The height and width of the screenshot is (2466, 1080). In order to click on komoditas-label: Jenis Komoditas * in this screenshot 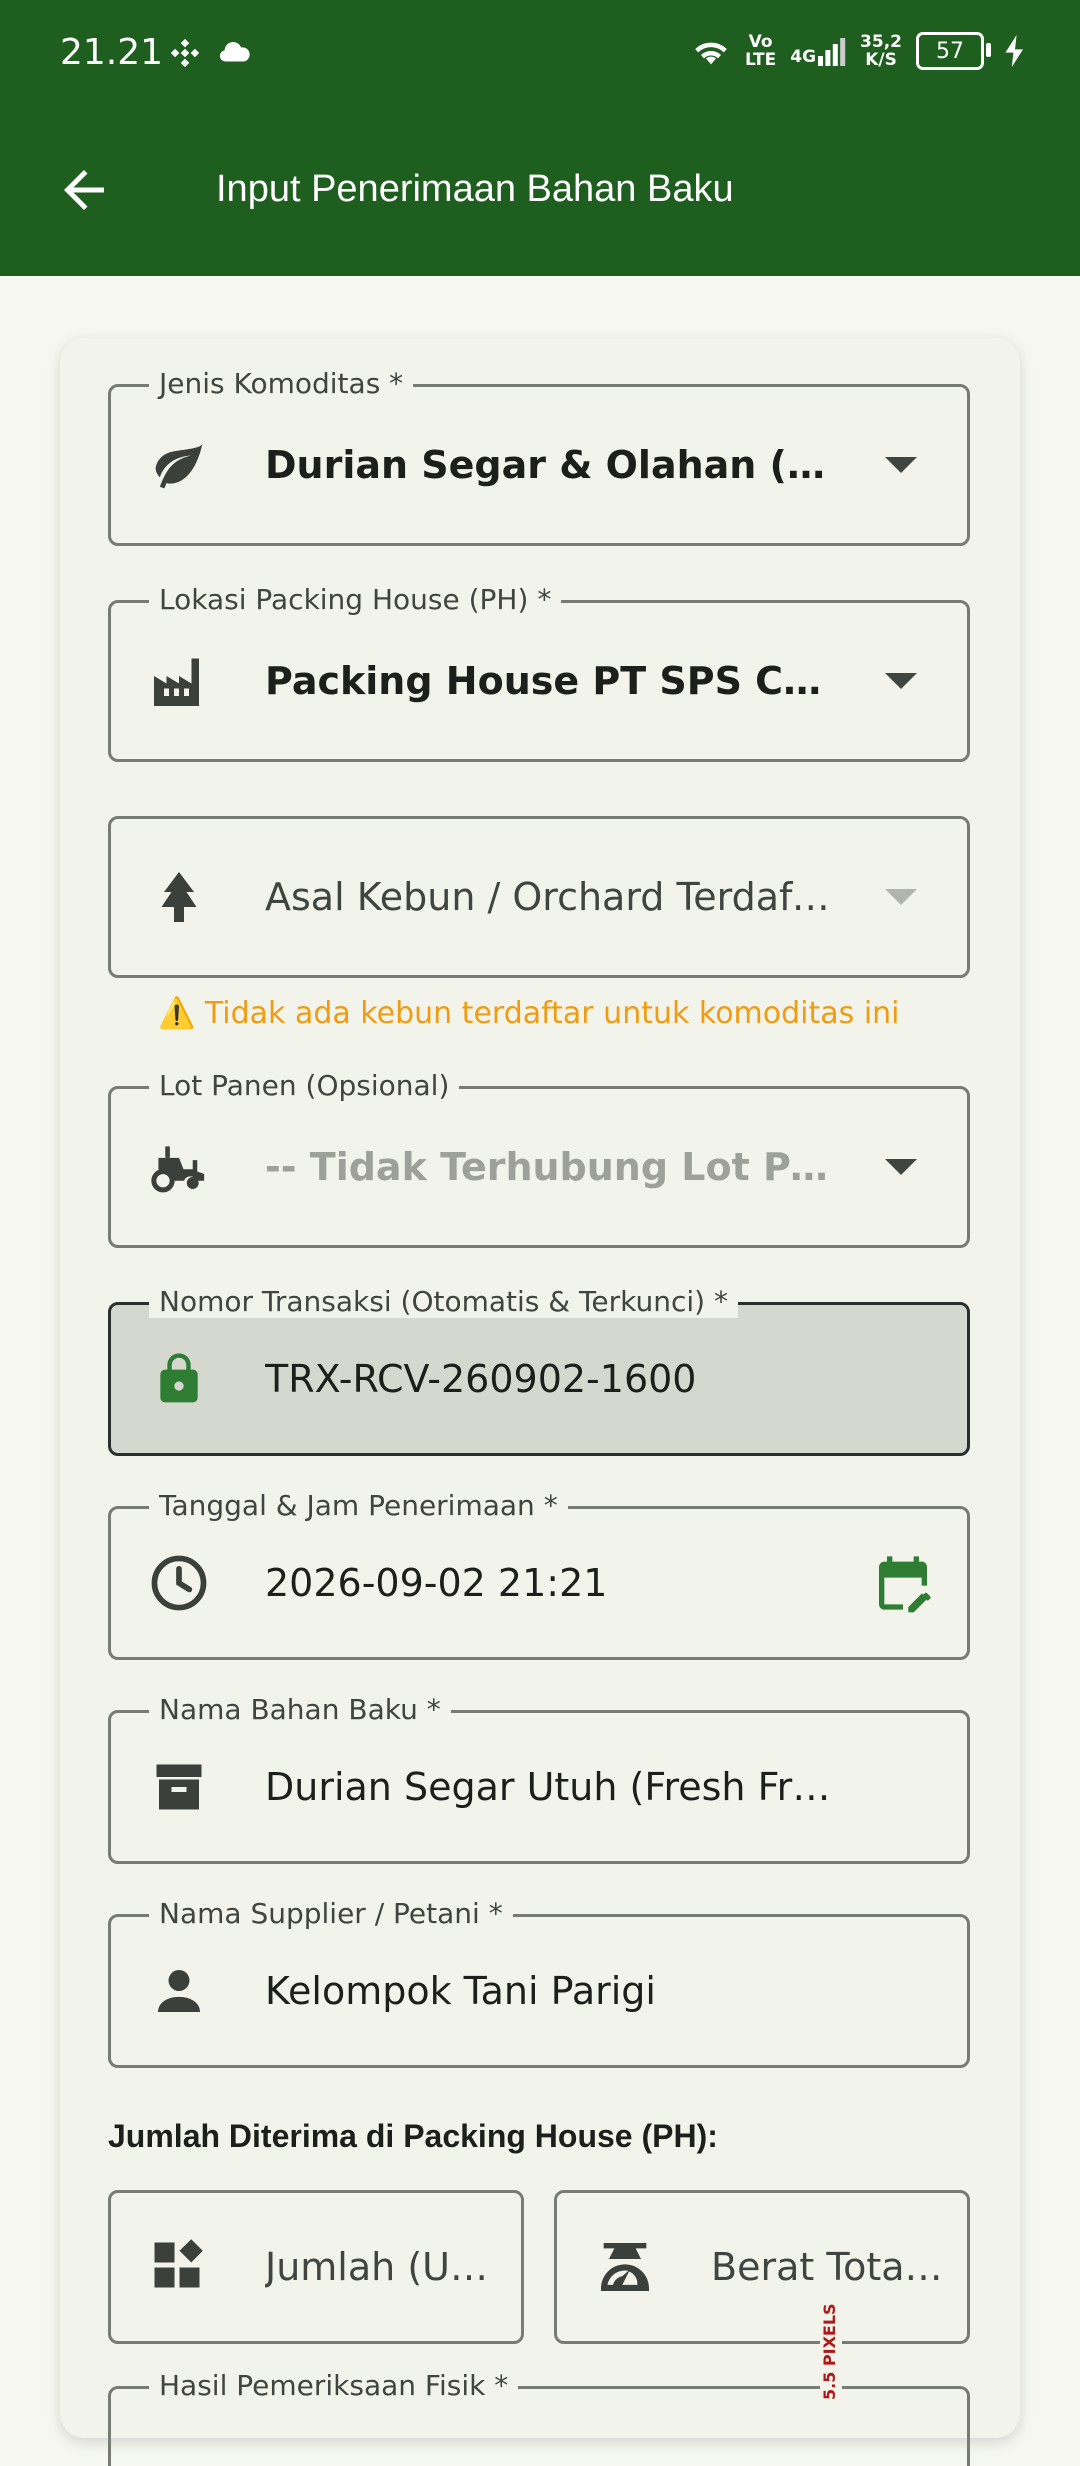, I will do `click(281, 383)`.